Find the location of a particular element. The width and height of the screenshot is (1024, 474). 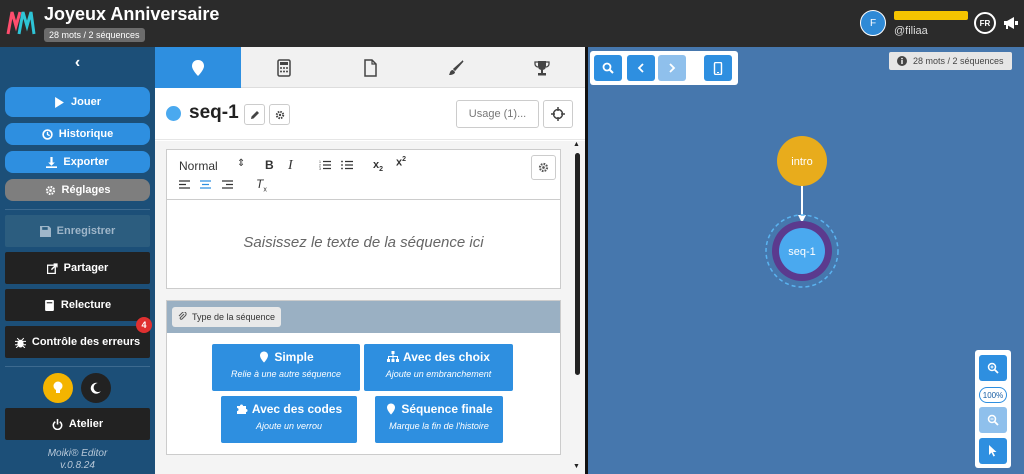

book-icon is located at coordinates (49, 305).